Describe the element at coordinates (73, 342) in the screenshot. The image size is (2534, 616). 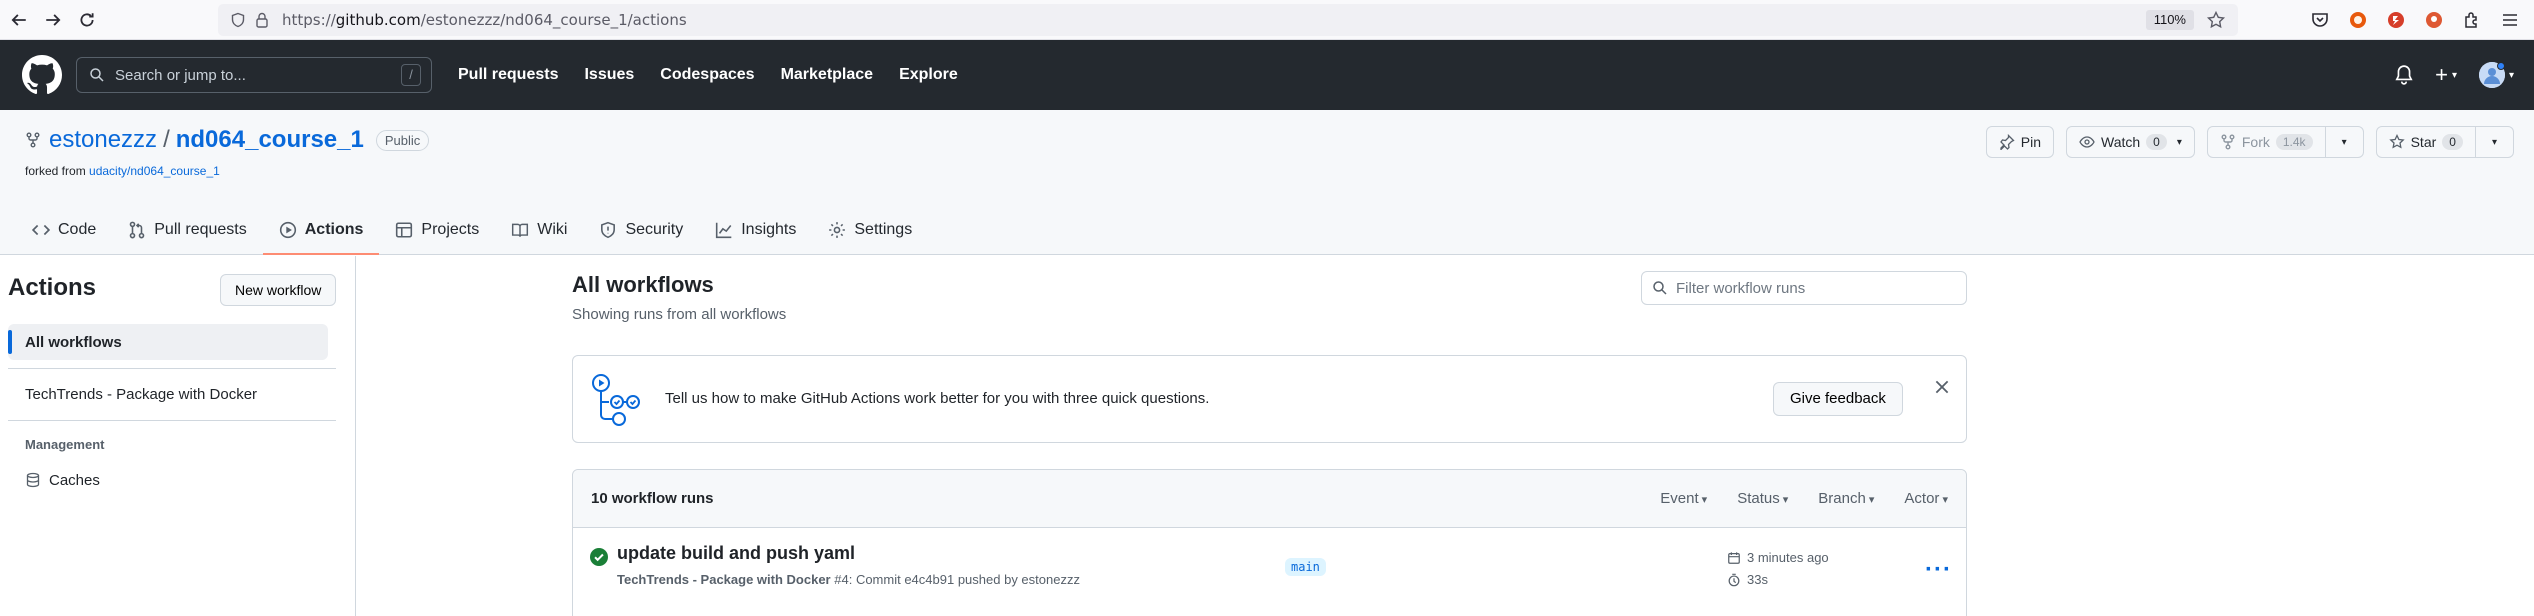
I see `sidebar-item-label: All workflows` at that location.